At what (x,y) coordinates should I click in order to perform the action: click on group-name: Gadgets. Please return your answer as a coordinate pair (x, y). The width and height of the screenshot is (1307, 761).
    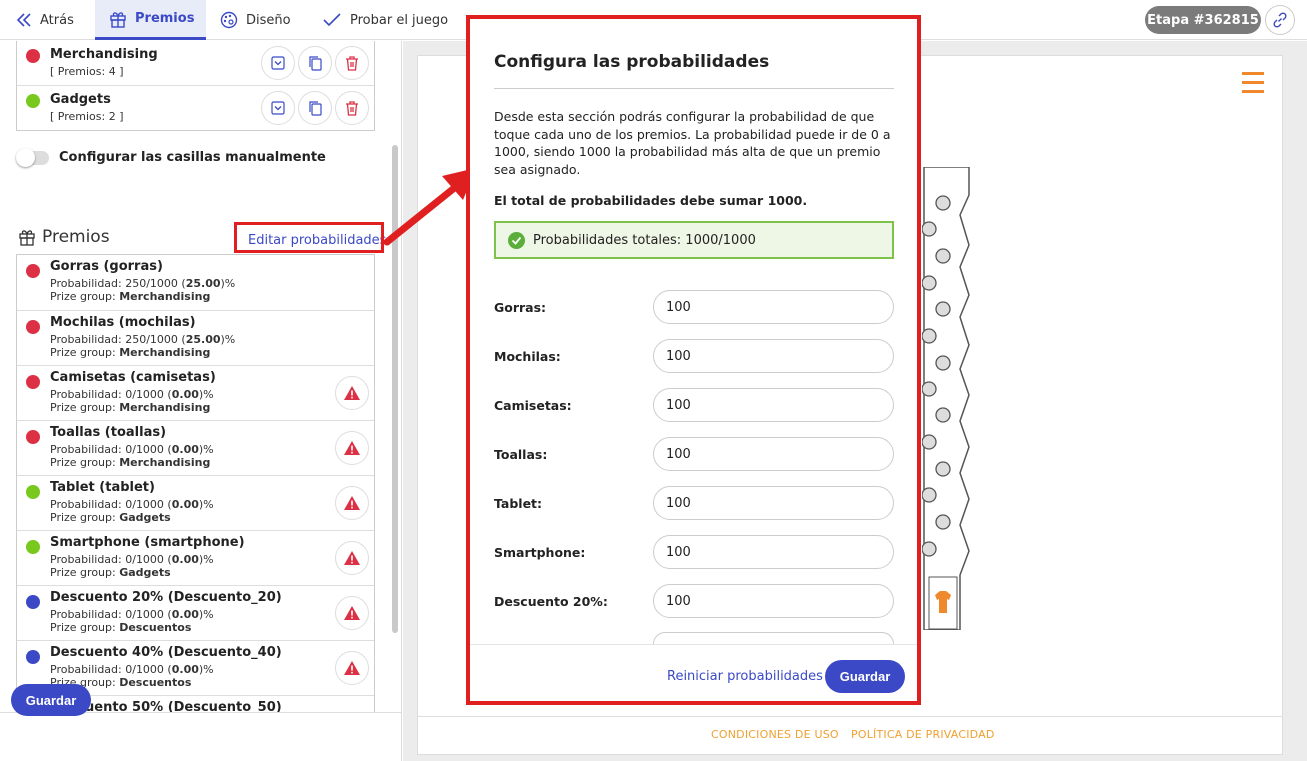
    Looking at the image, I should click on (80, 99).